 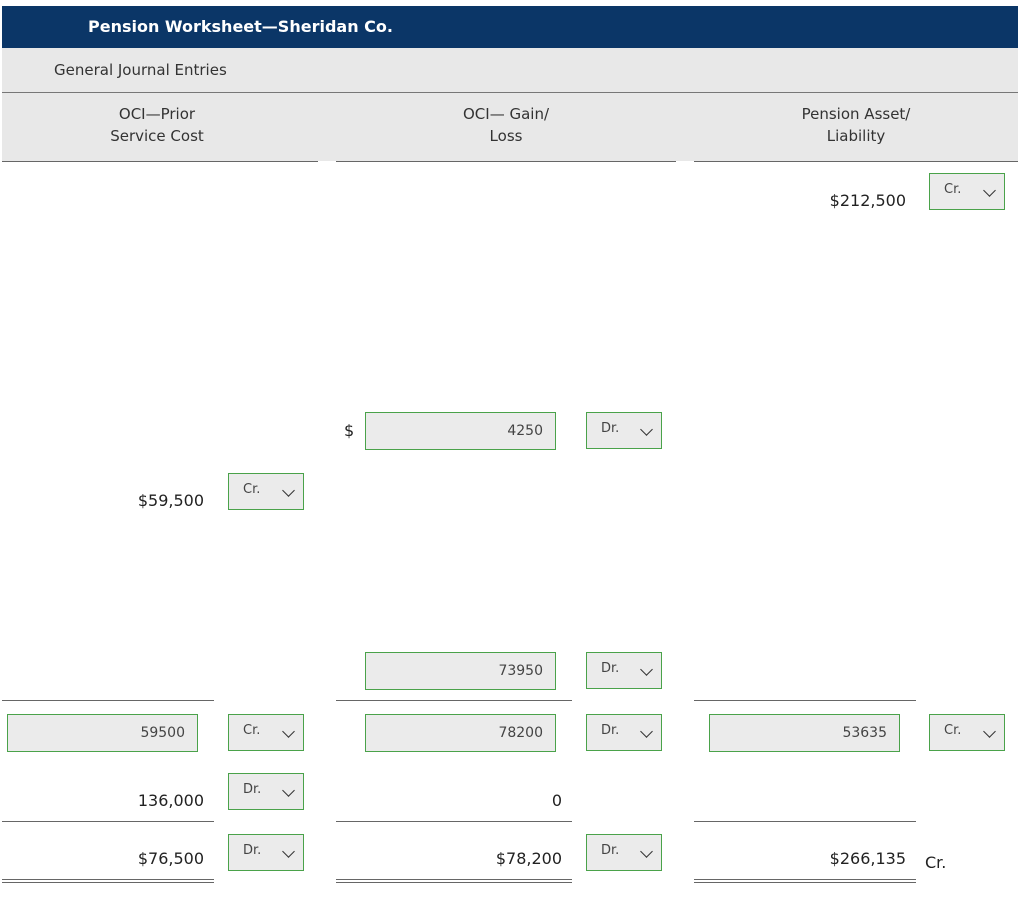 I want to click on header-rule-gl, so click(x=506, y=161).